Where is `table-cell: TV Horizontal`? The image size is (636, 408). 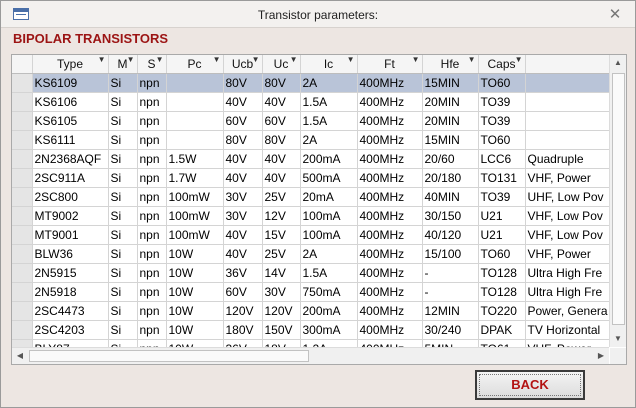
table-cell: TV Horizontal is located at coordinates (567, 330).